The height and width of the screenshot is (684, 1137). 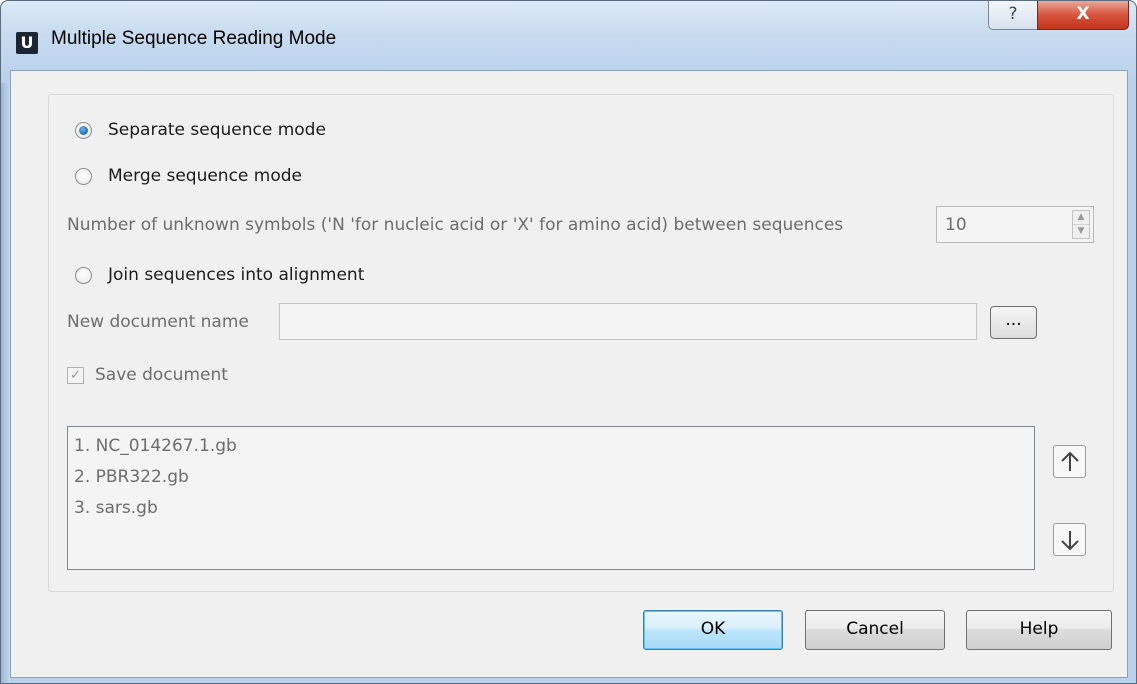 I want to click on move-up-button, so click(x=1069, y=461).